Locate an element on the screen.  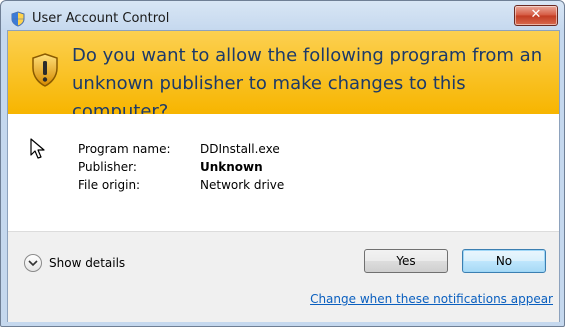
detail-row-publisher: Publisher: Unknown is located at coordinates (181, 167).